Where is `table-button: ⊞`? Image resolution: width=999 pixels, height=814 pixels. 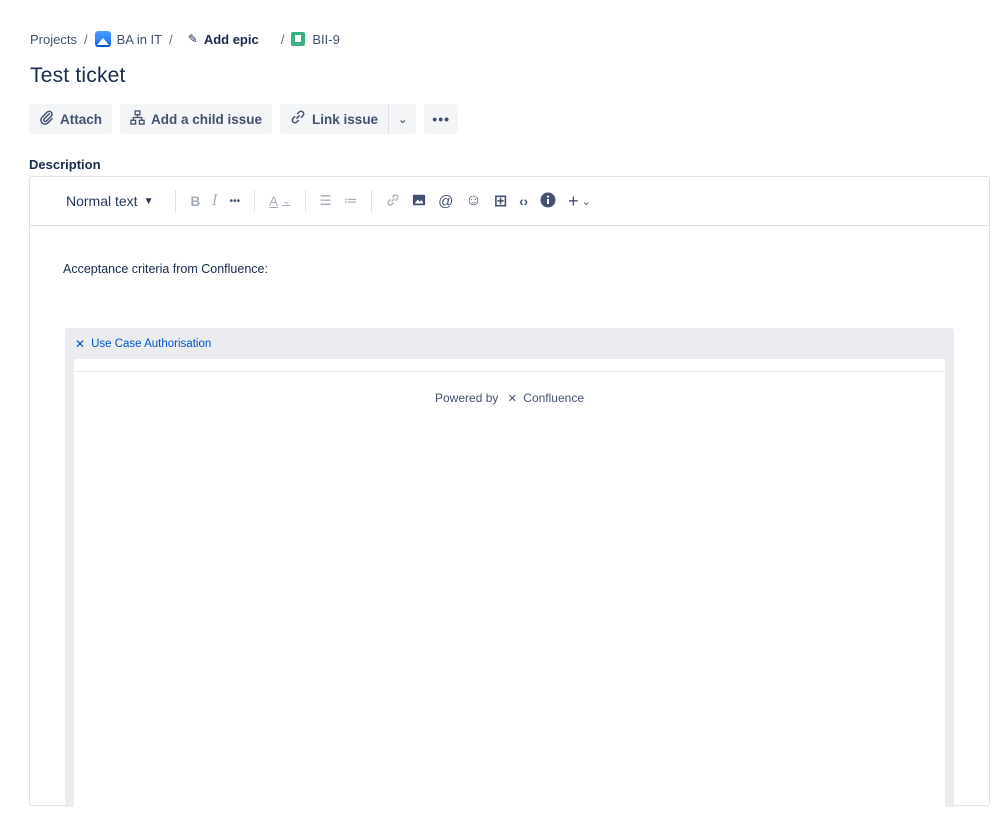 table-button: ⊞ is located at coordinates (500, 201).